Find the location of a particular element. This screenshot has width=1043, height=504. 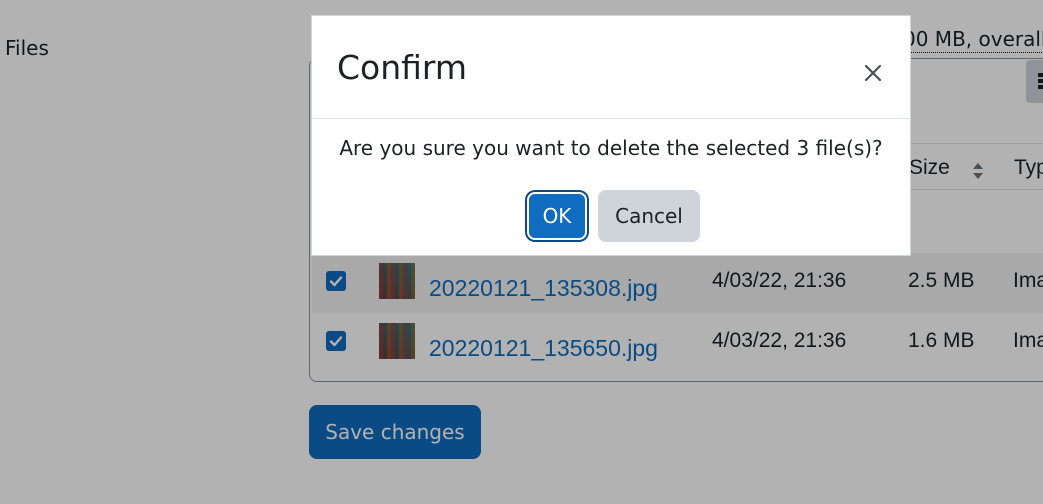

dialog-title: Confirm is located at coordinates (402, 67).